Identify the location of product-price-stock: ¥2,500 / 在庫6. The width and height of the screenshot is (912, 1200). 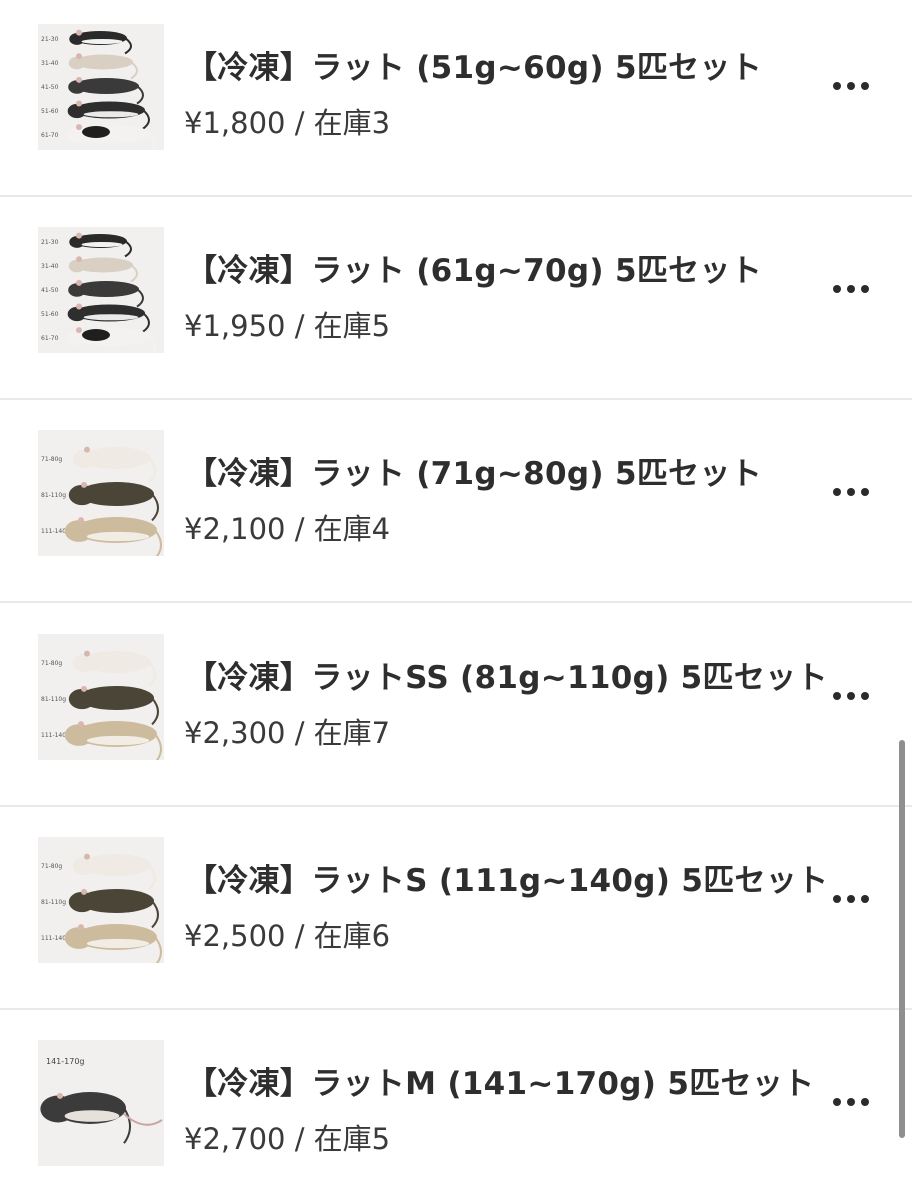
(287, 936).